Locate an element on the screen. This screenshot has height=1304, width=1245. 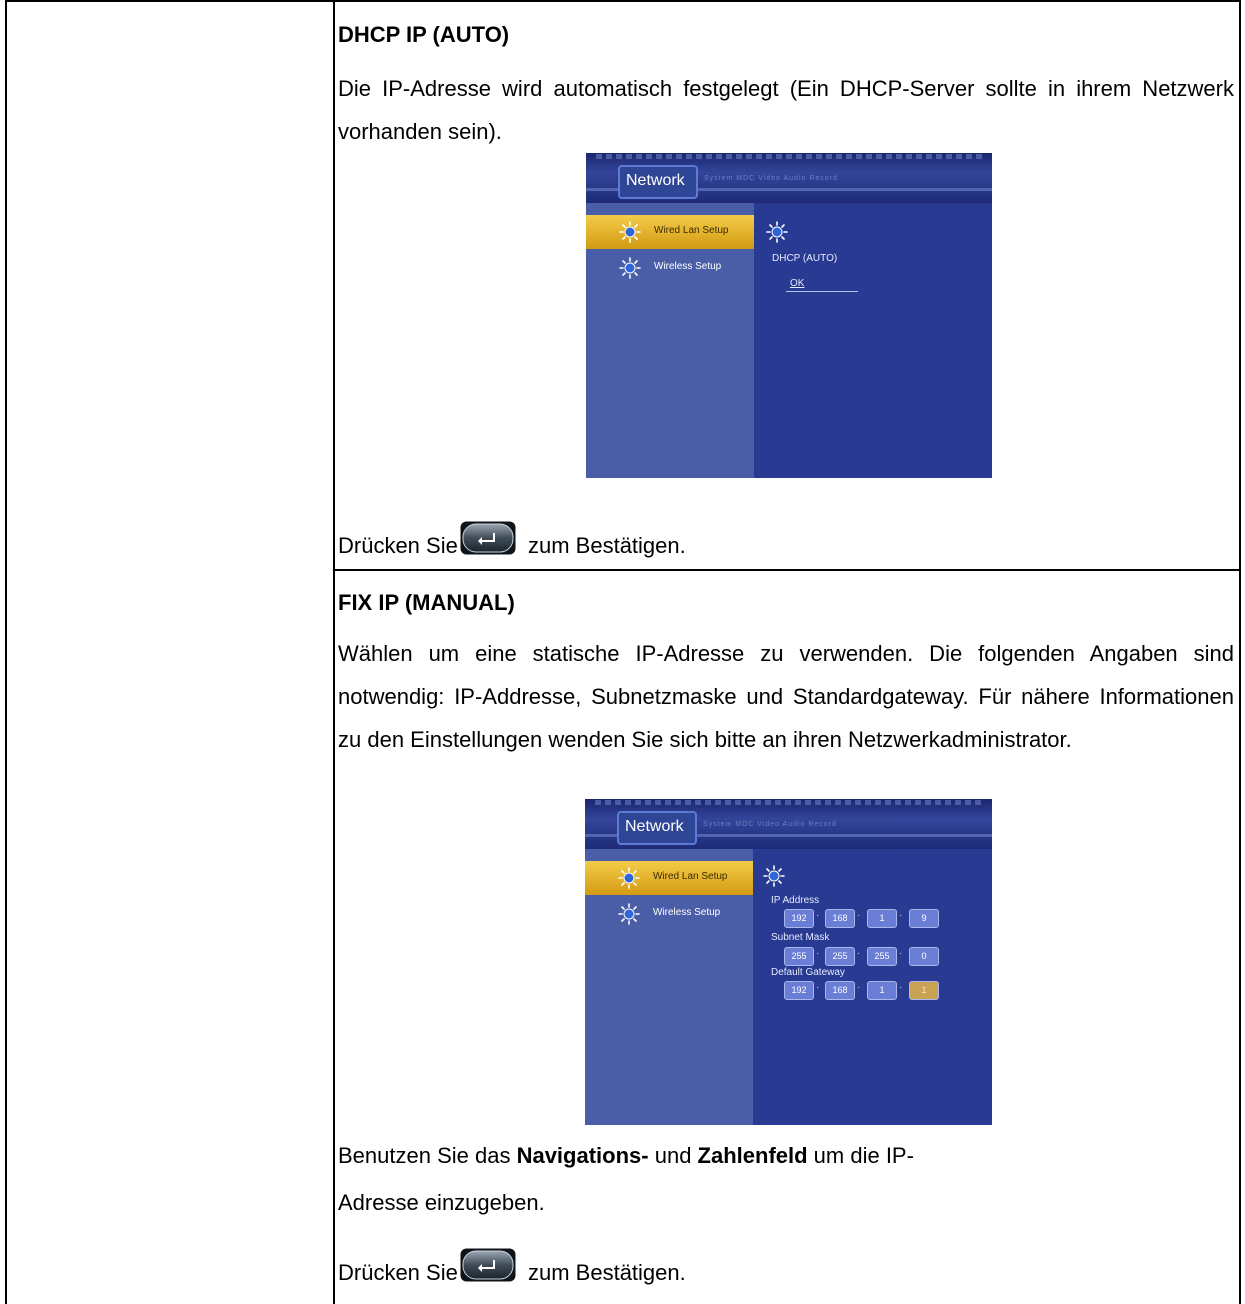
instruction-line-2: Adresse einzugeben. is located at coordinates (441, 1202).